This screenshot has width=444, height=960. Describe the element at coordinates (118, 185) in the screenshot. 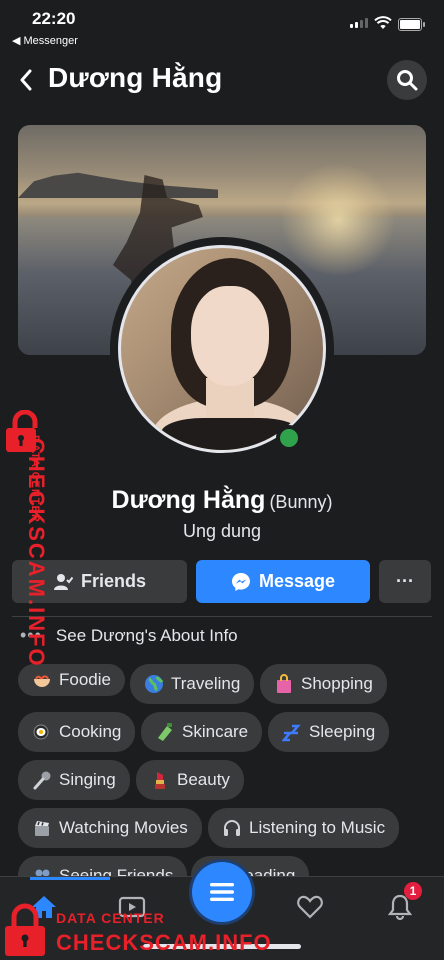

I see `cover-hills` at that location.